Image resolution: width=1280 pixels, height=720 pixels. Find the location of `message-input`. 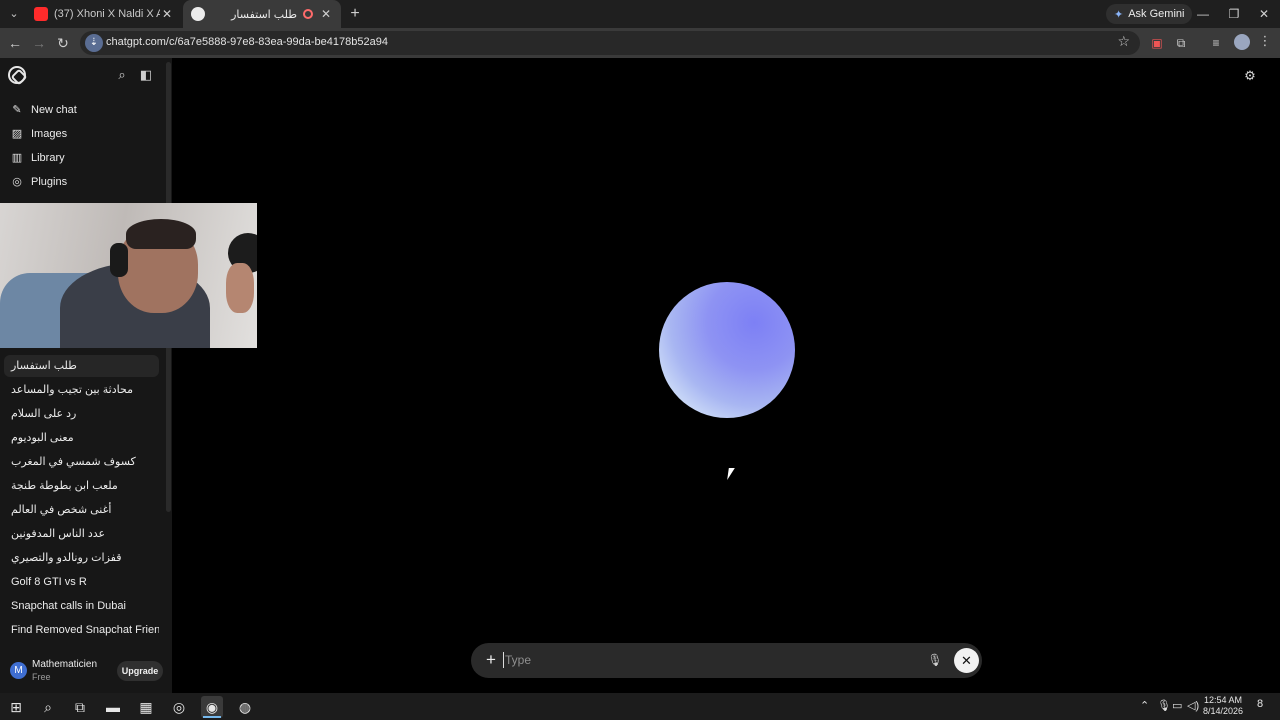

message-input is located at coordinates (695, 660).